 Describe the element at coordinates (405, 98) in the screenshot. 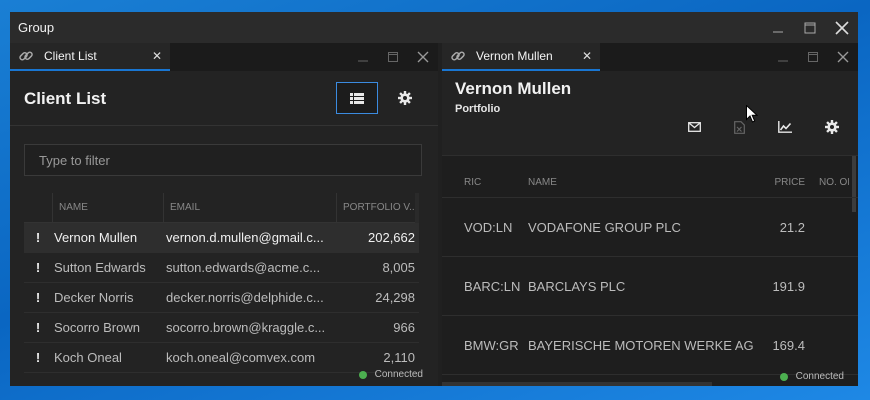

I see `client-list-settings-button` at that location.